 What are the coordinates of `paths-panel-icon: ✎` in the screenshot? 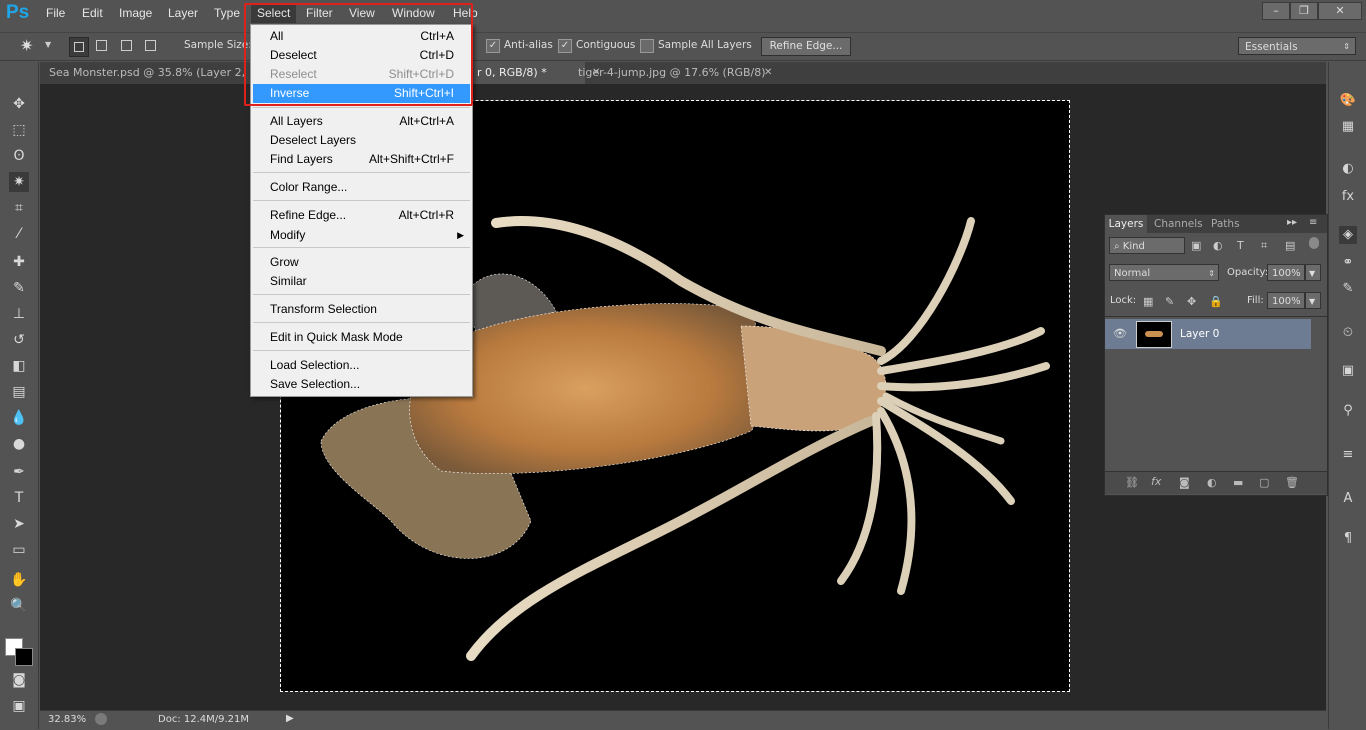 It's located at (1348, 289).